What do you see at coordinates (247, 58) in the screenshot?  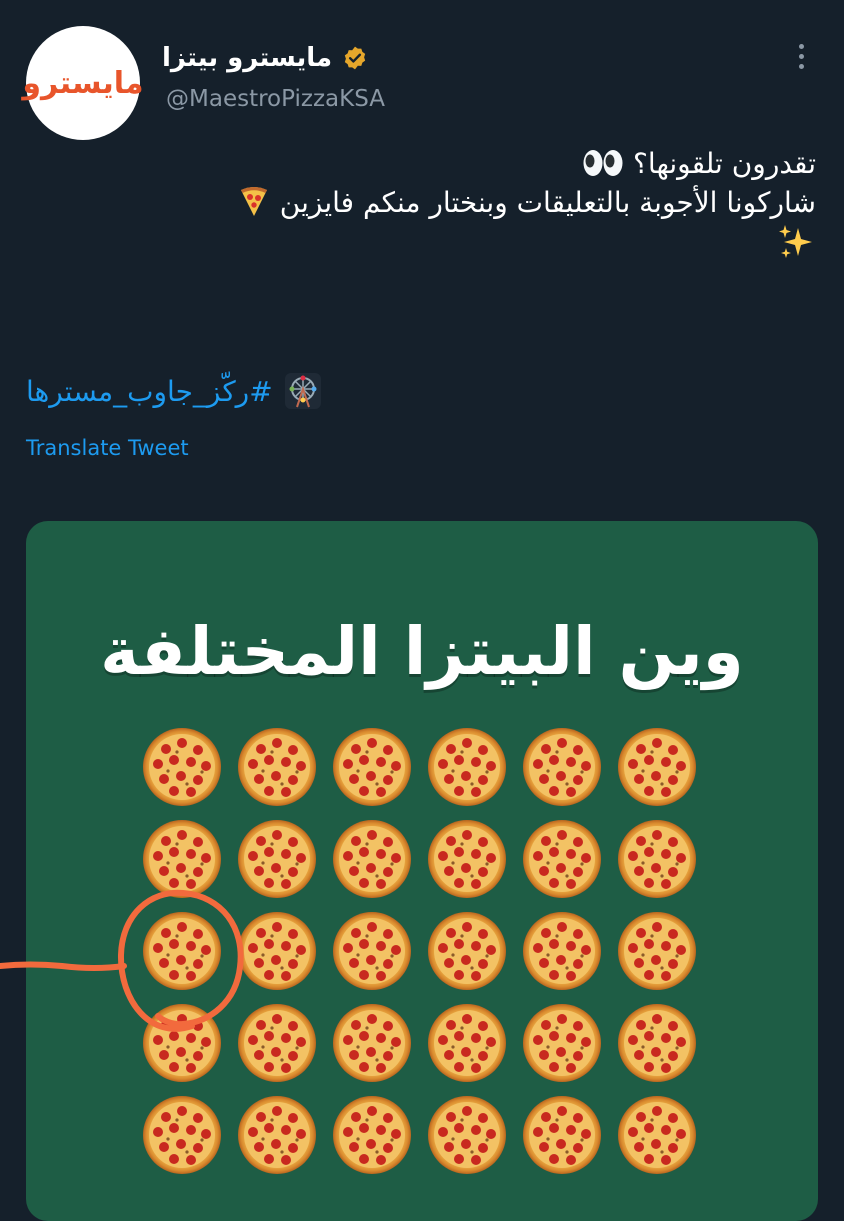 I see `display-name: مايسترو بيتزا` at bounding box center [247, 58].